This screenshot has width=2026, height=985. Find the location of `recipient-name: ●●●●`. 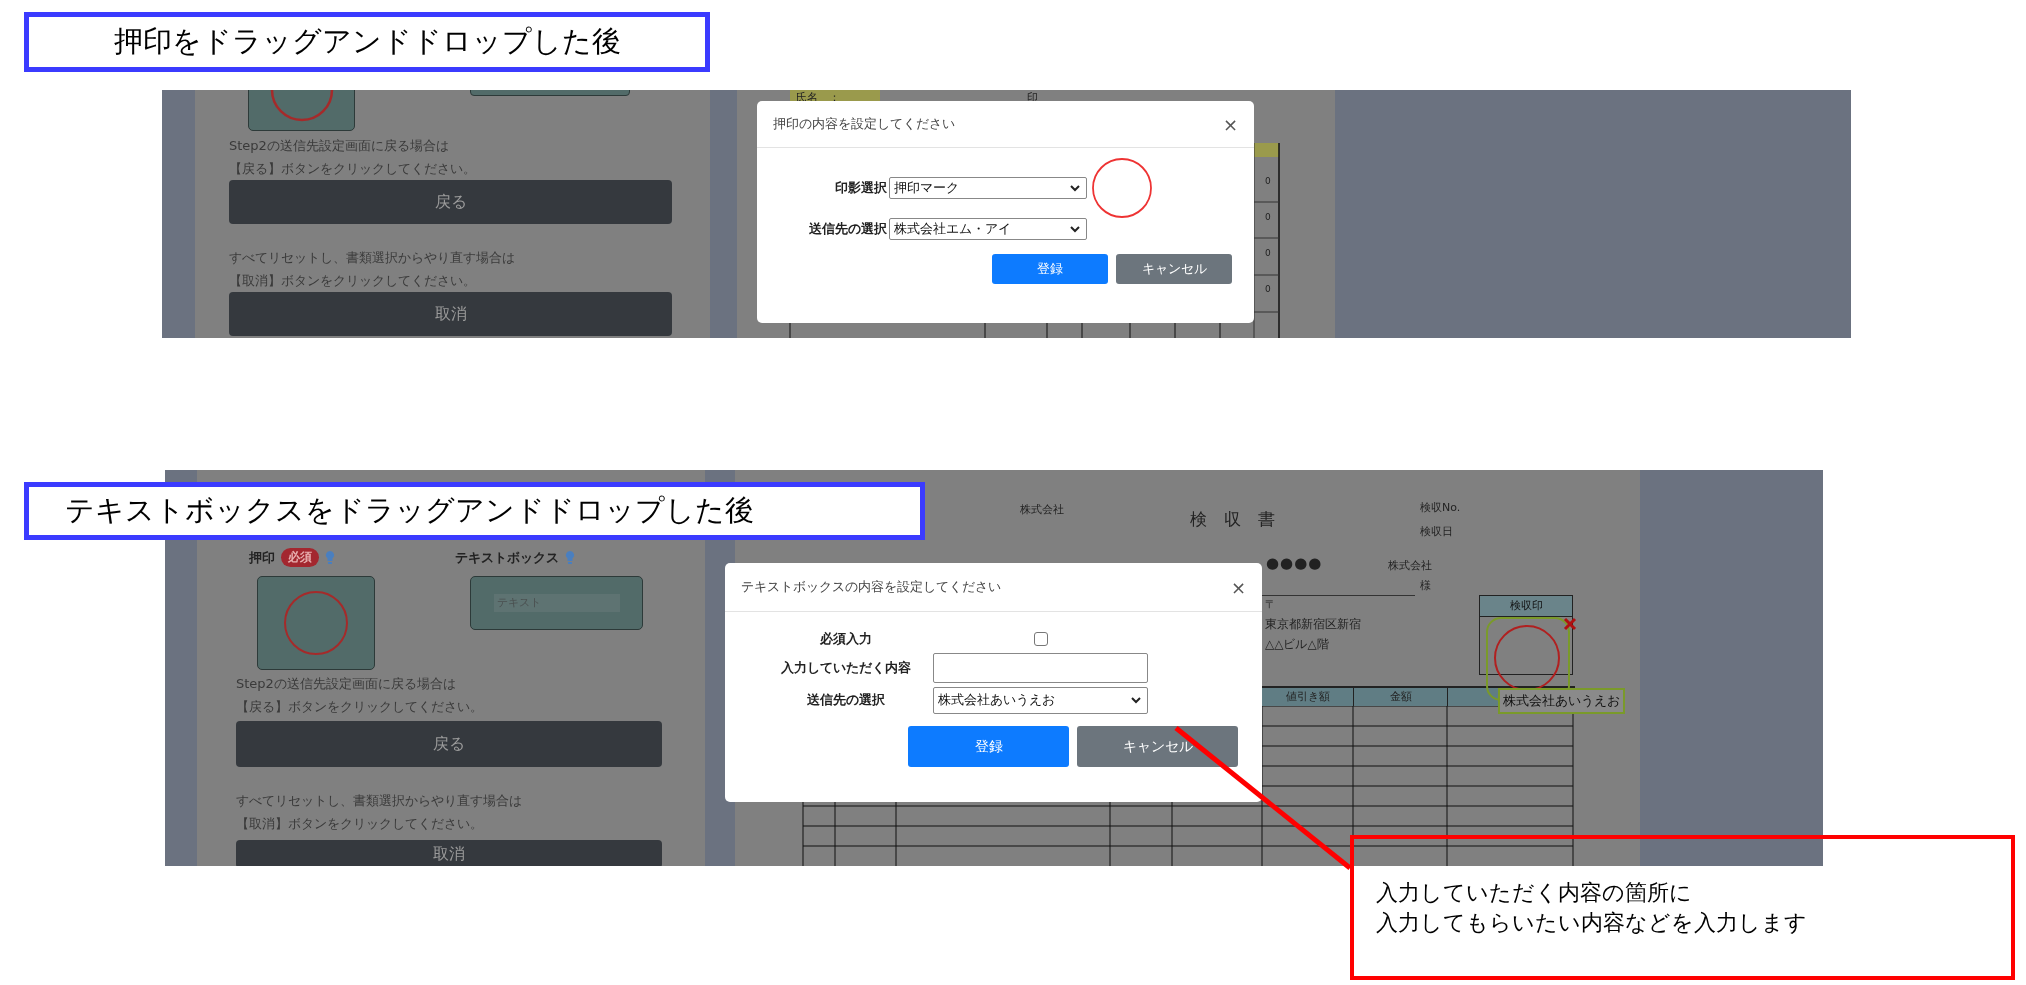

recipient-name: ●●●● is located at coordinates (1294, 563).